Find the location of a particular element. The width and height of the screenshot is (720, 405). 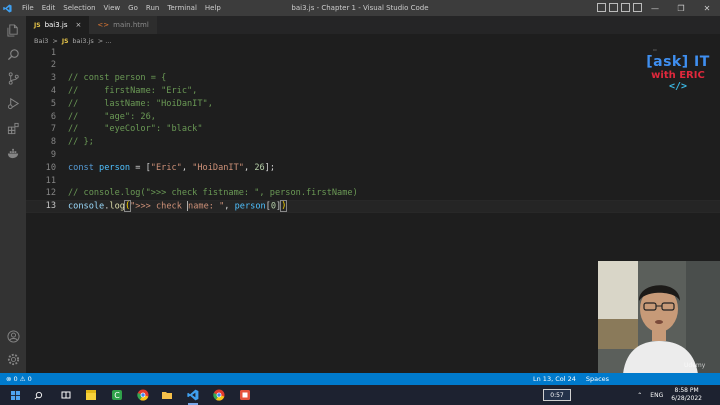

menu-go: Go is located at coordinates (133, 8).